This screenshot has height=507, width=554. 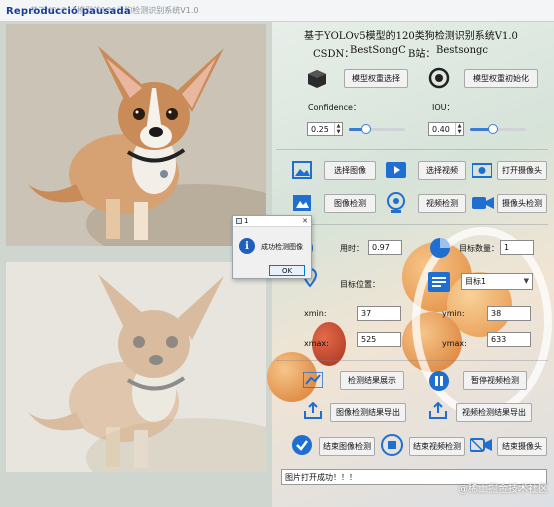 I want to click on app-title: 基于YOLOv5模型的120类狗检测识别系统V1.0, so click(x=411, y=36).